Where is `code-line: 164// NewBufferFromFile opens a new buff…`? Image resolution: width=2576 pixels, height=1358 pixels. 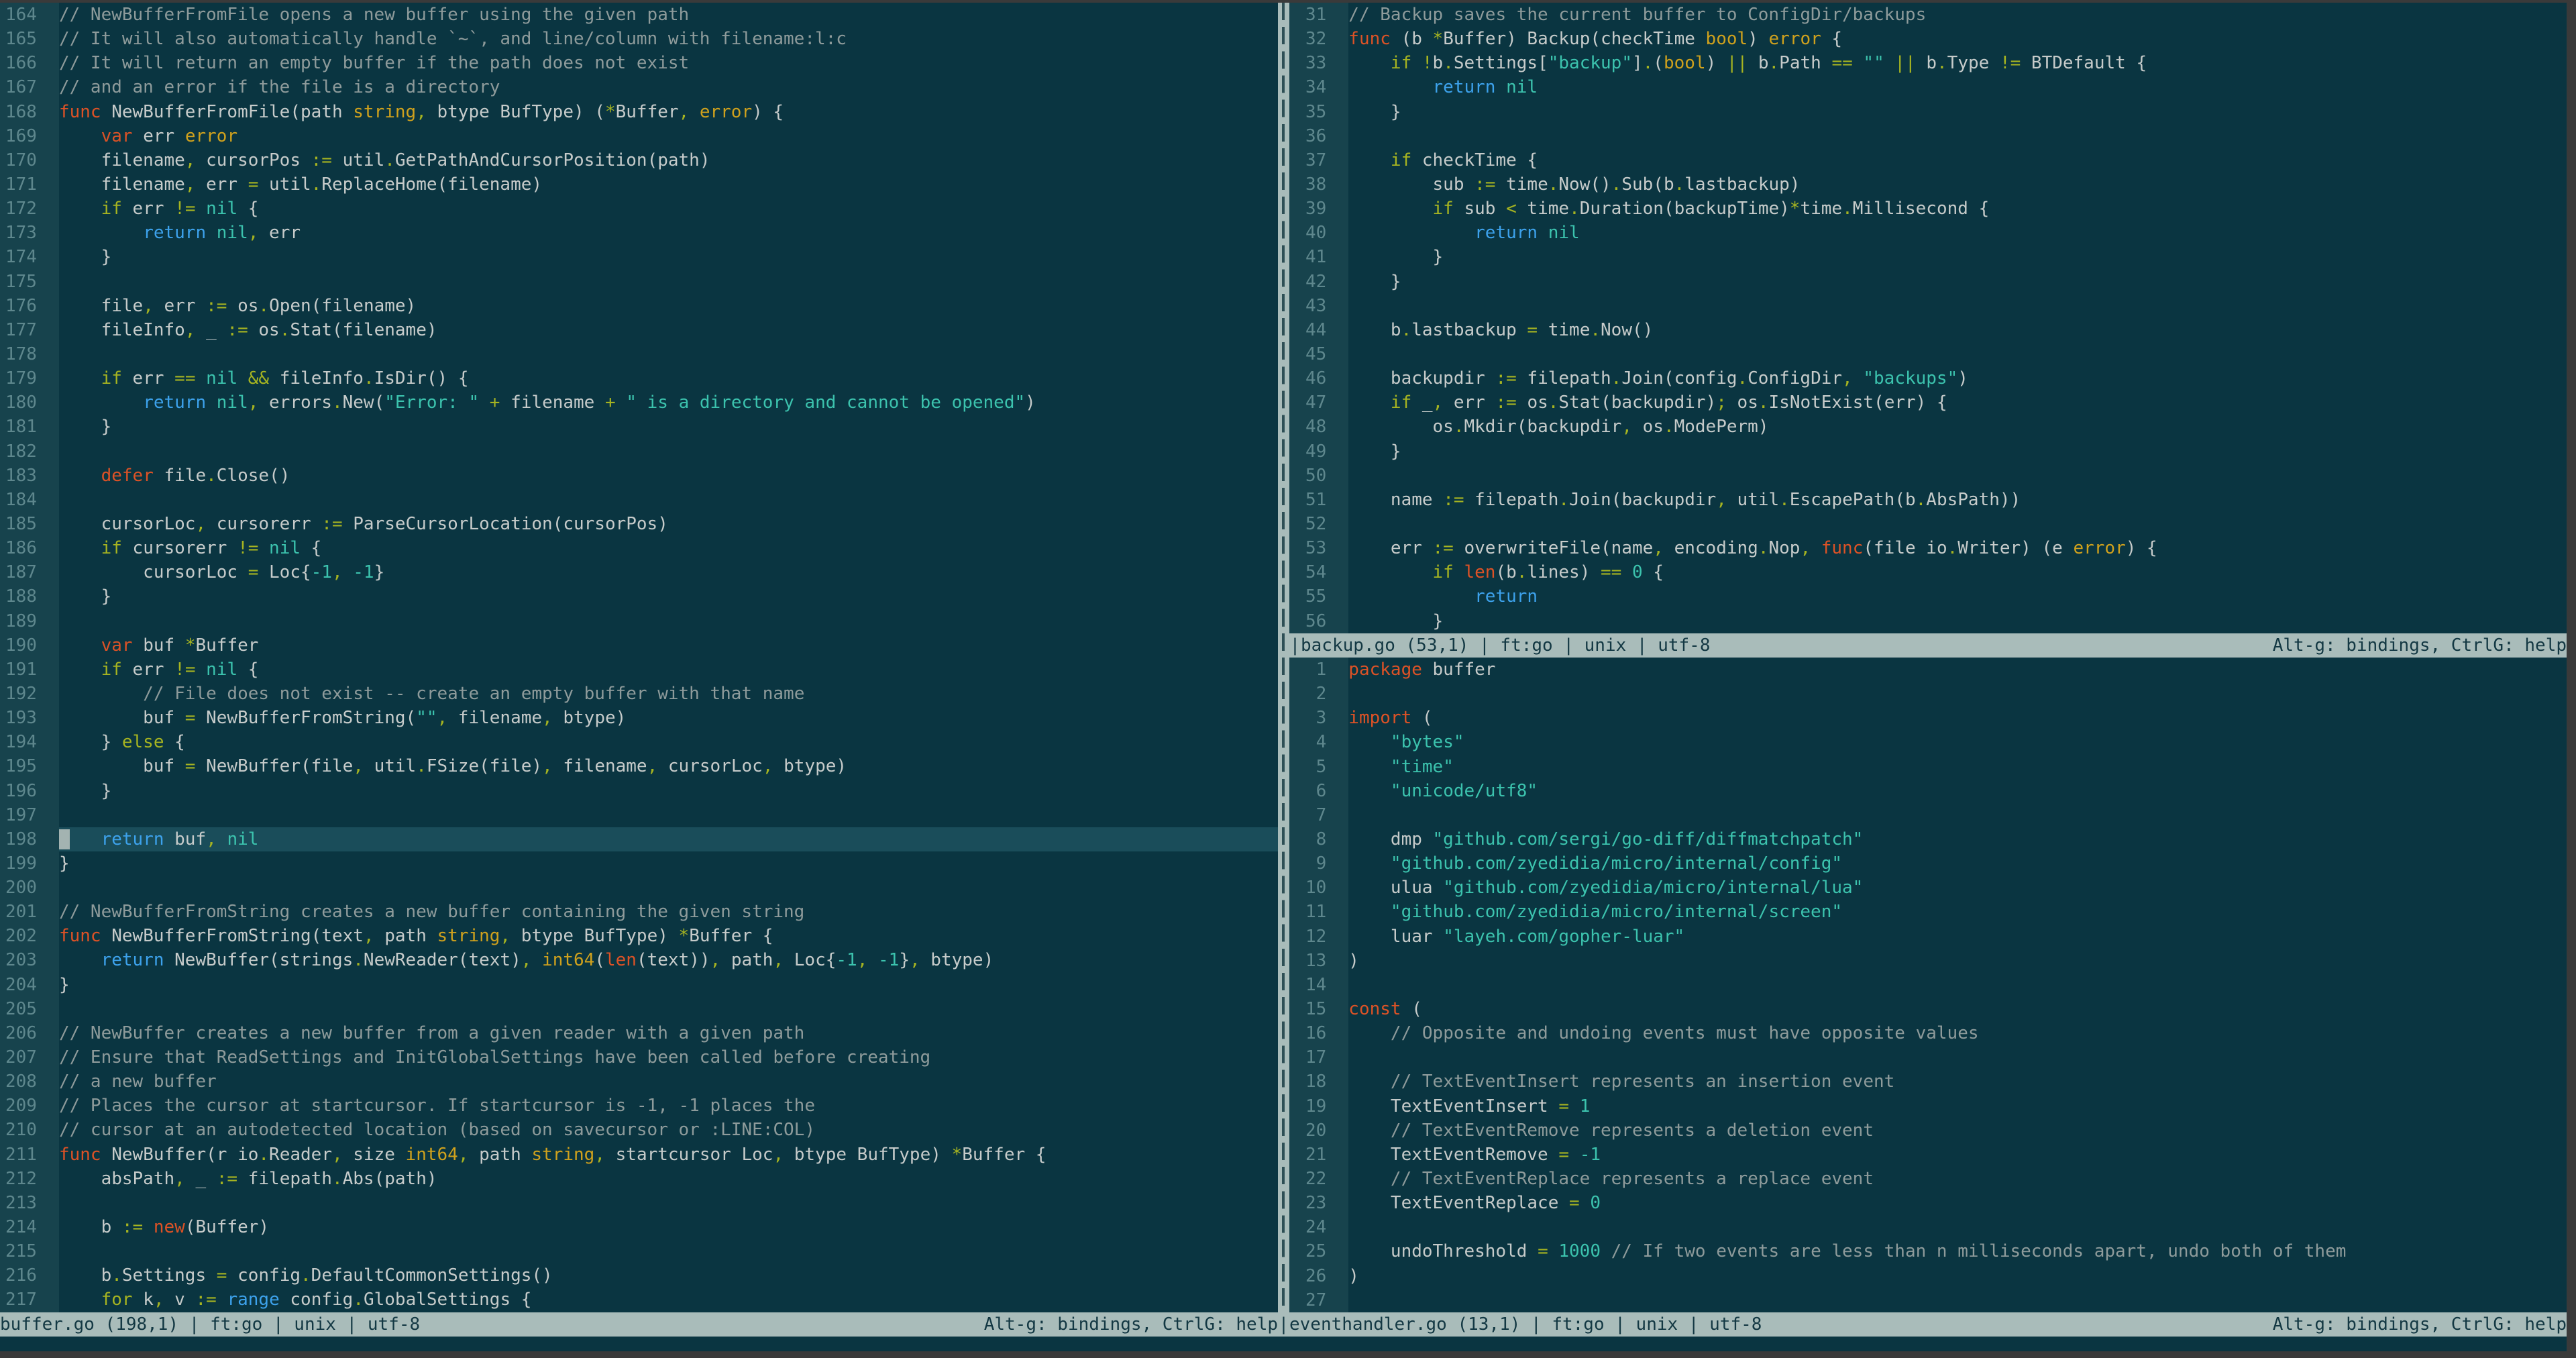 code-line: 164// NewBufferFromFile opens a new buff… is located at coordinates (639, 15).